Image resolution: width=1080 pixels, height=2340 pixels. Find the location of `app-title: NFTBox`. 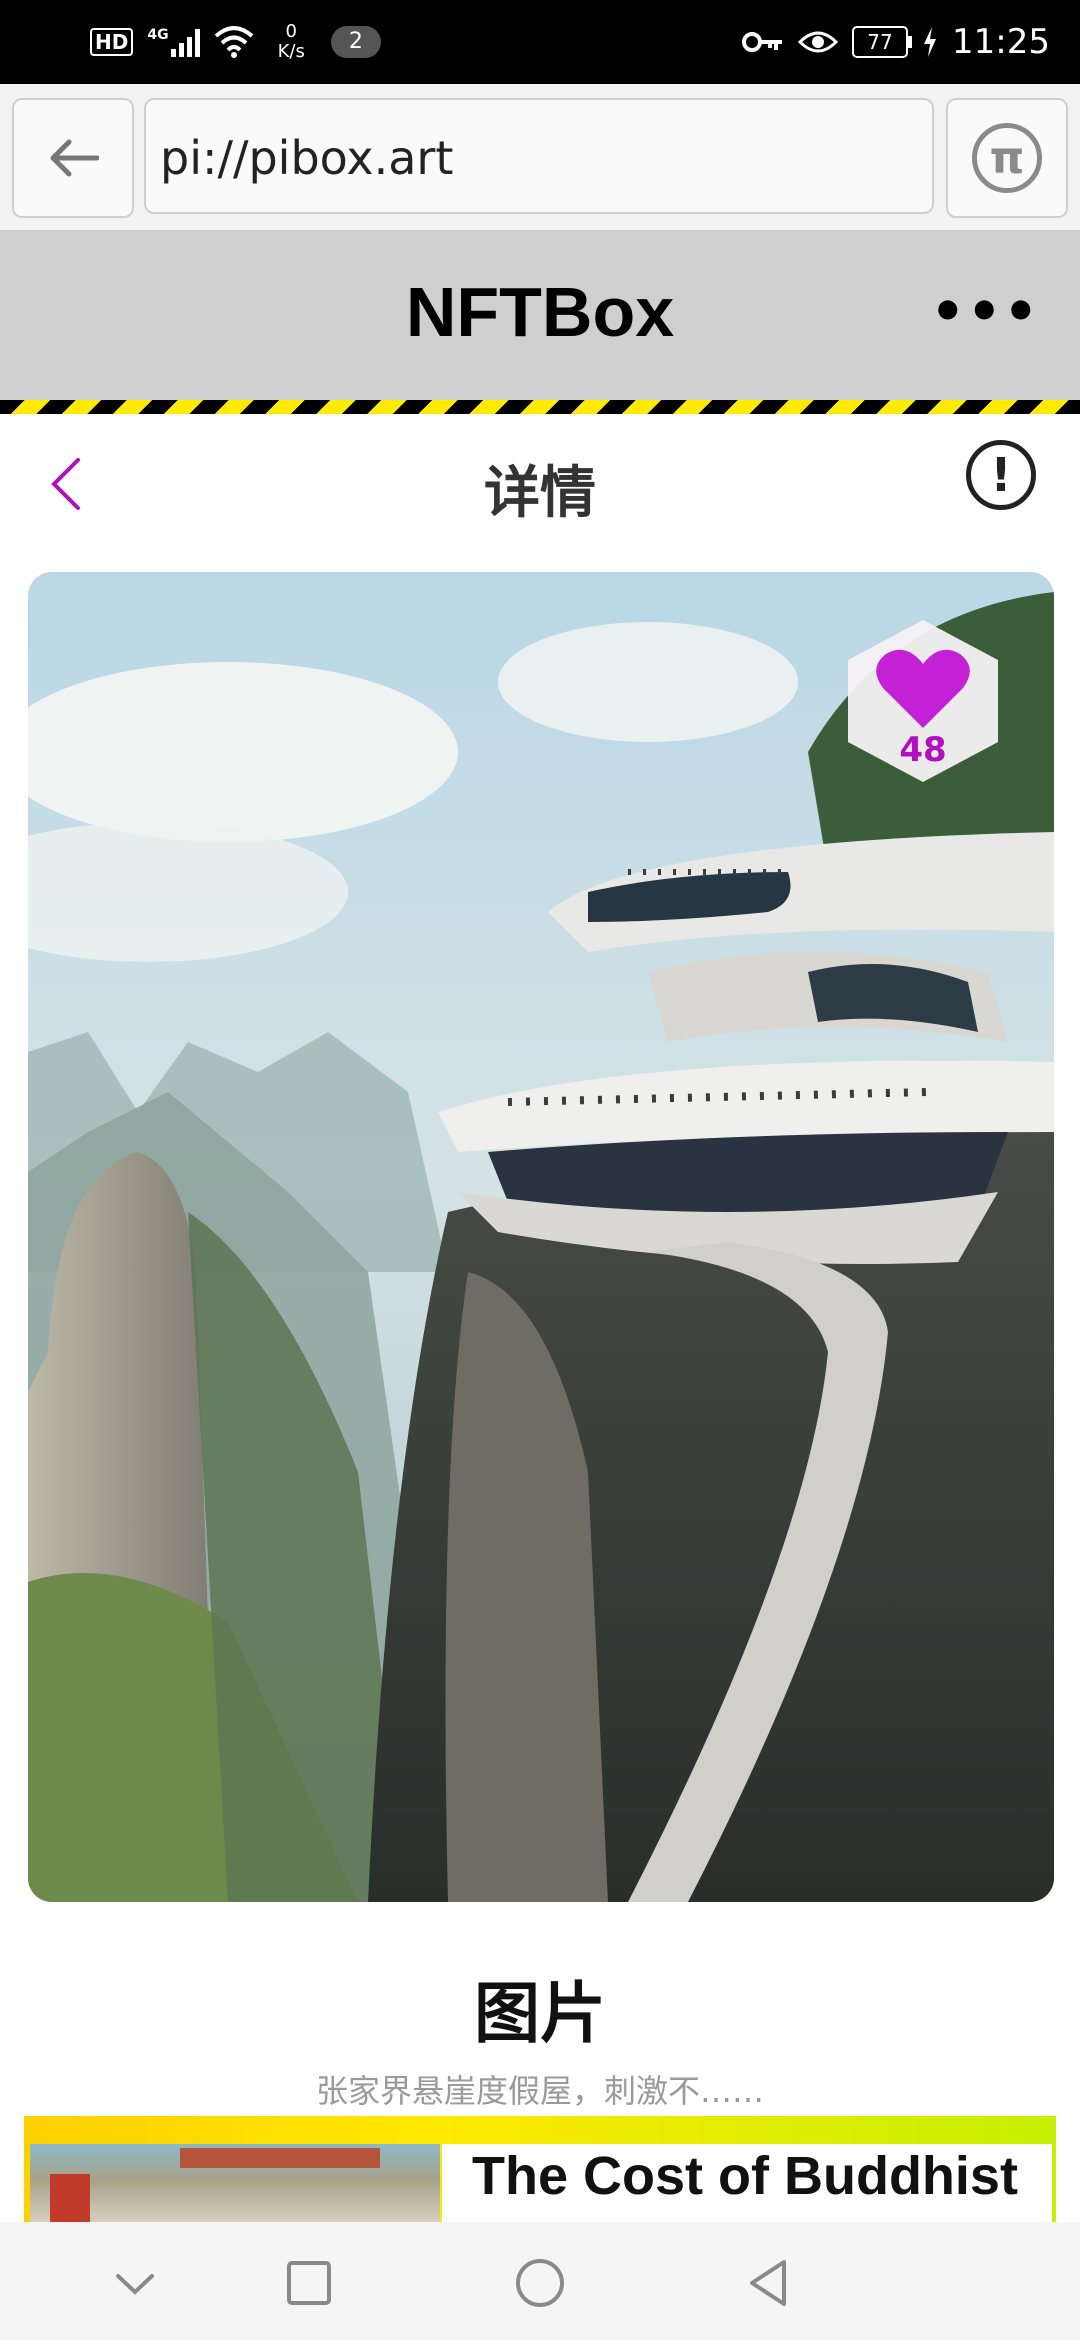

app-title: NFTBox is located at coordinates (540, 312).